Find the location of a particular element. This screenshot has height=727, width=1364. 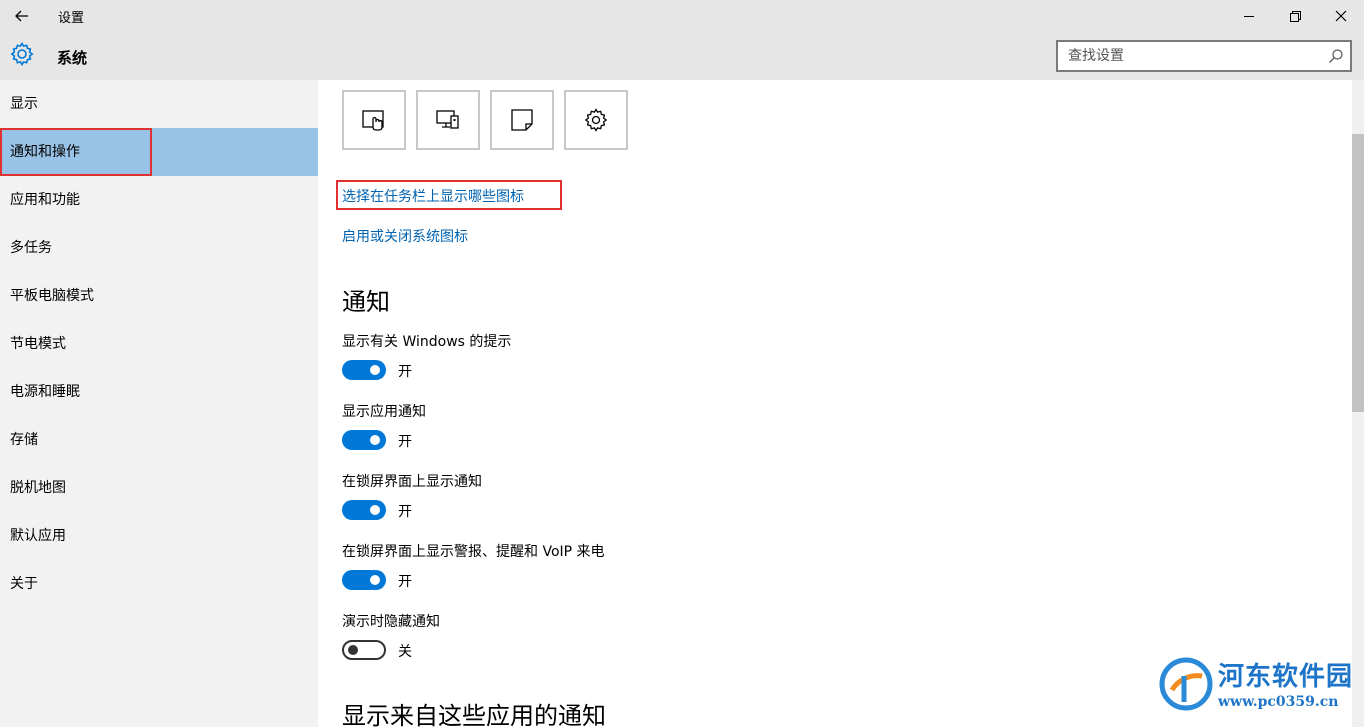

page-title: 系统 is located at coordinates (72, 58).